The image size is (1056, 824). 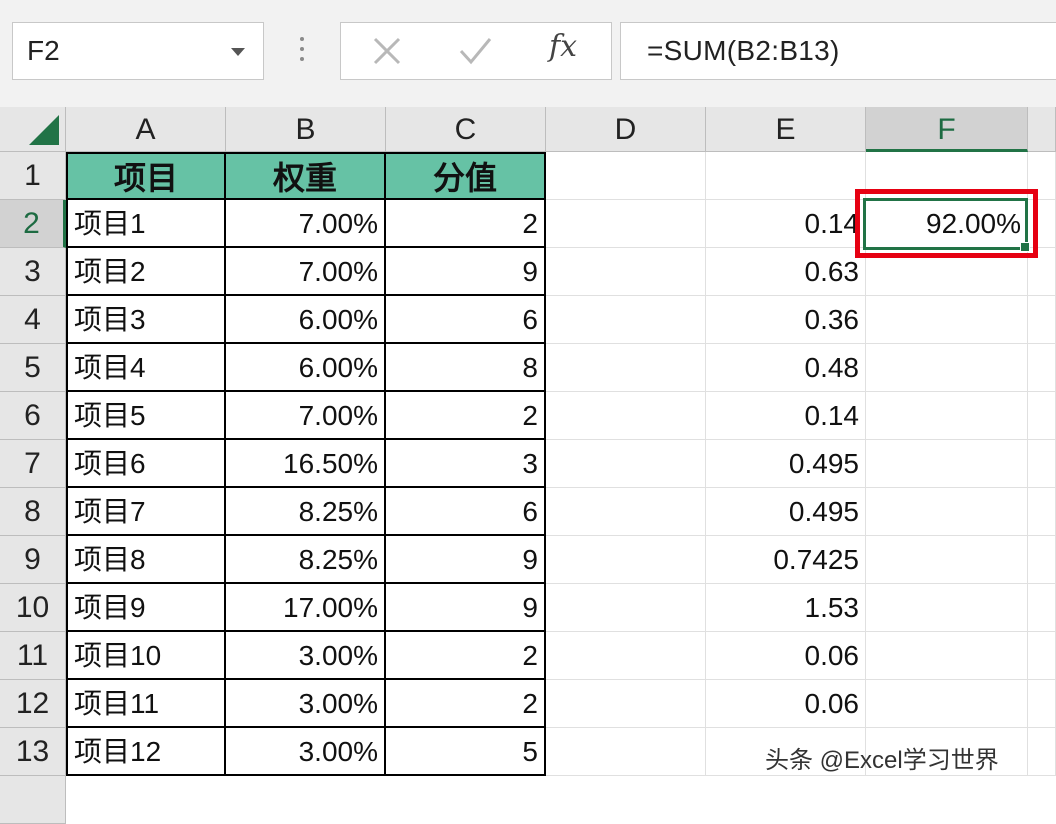 What do you see at coordinates (33, 512) in the screenshot?
I see `row-header-8: 8` at bounding box center [33, 512].